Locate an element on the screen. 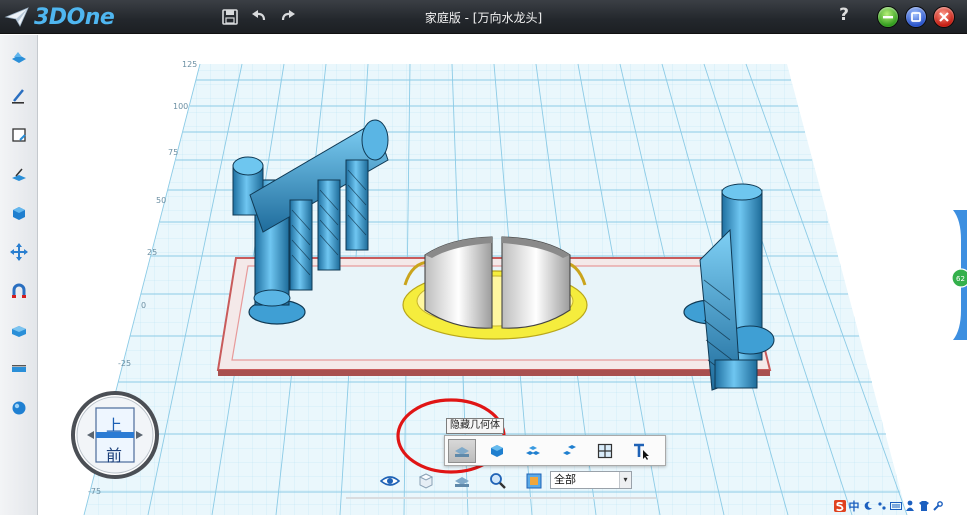  feature-button is located at coordinates (19, 174).